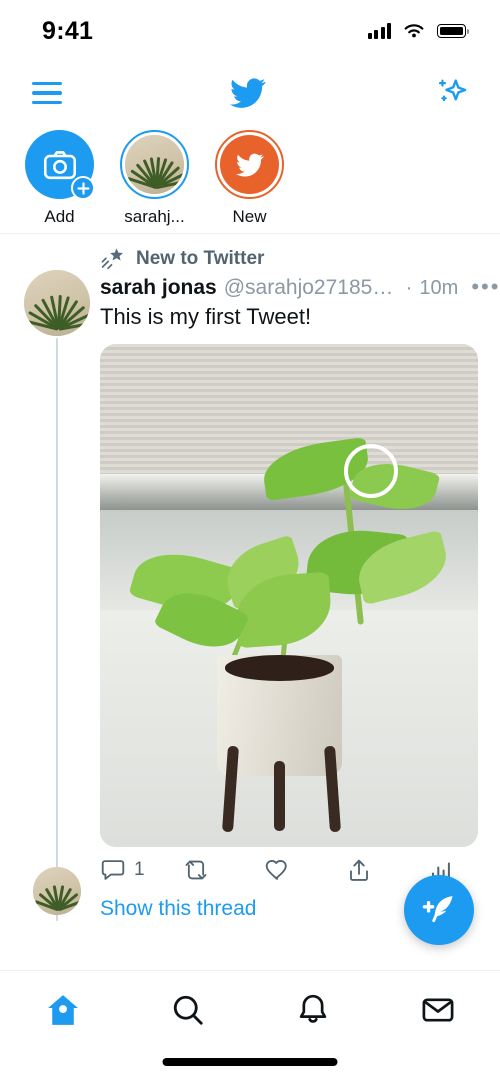  What do you see at coordinates (158, 288) in the screenshot?
I see `display-name: sarah jonas` at bounding box center [158, 288].